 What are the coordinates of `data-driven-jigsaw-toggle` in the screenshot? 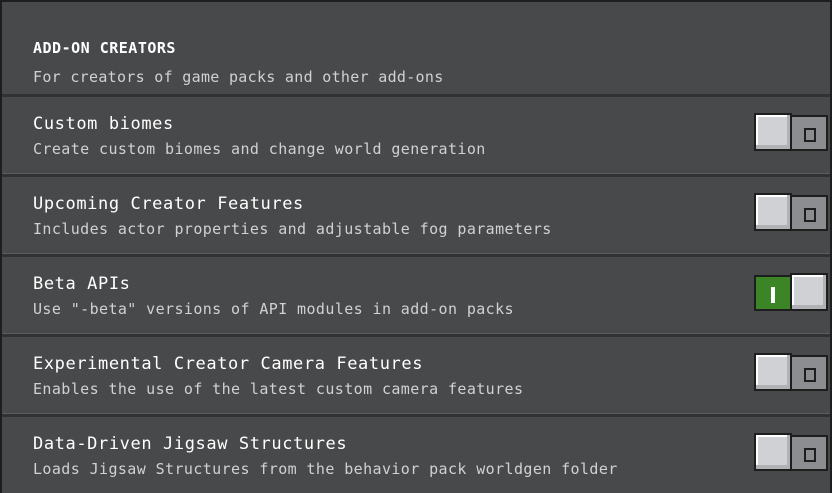 It's located at (791, 453).